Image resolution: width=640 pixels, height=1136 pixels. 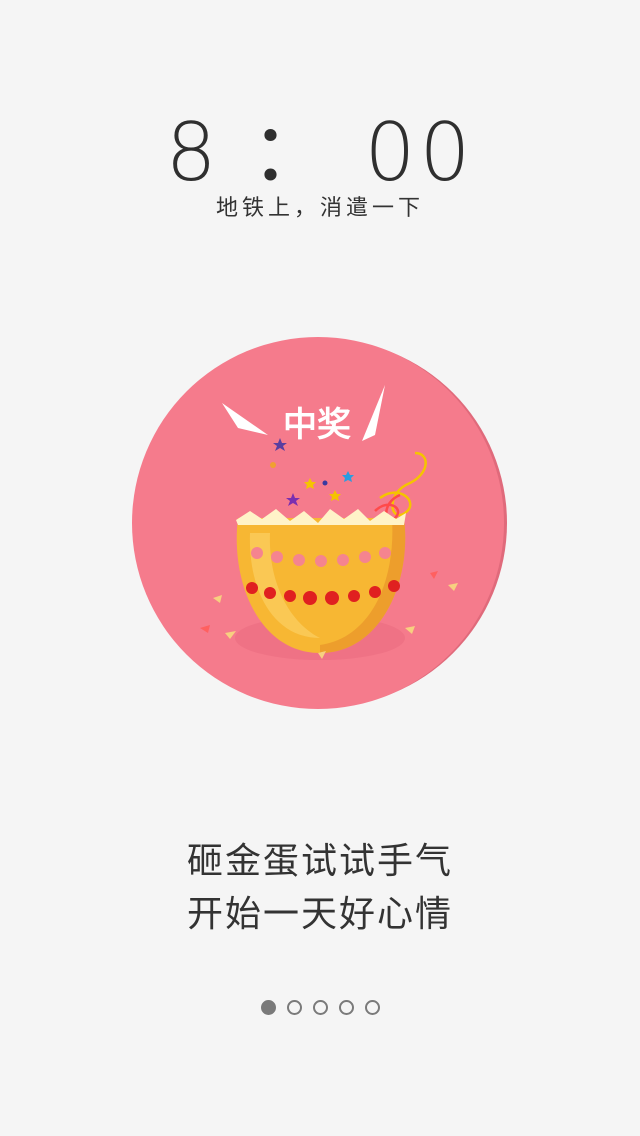 I want to click on headline-line-2: 开始一天好心情, so click(x=319, y=914).